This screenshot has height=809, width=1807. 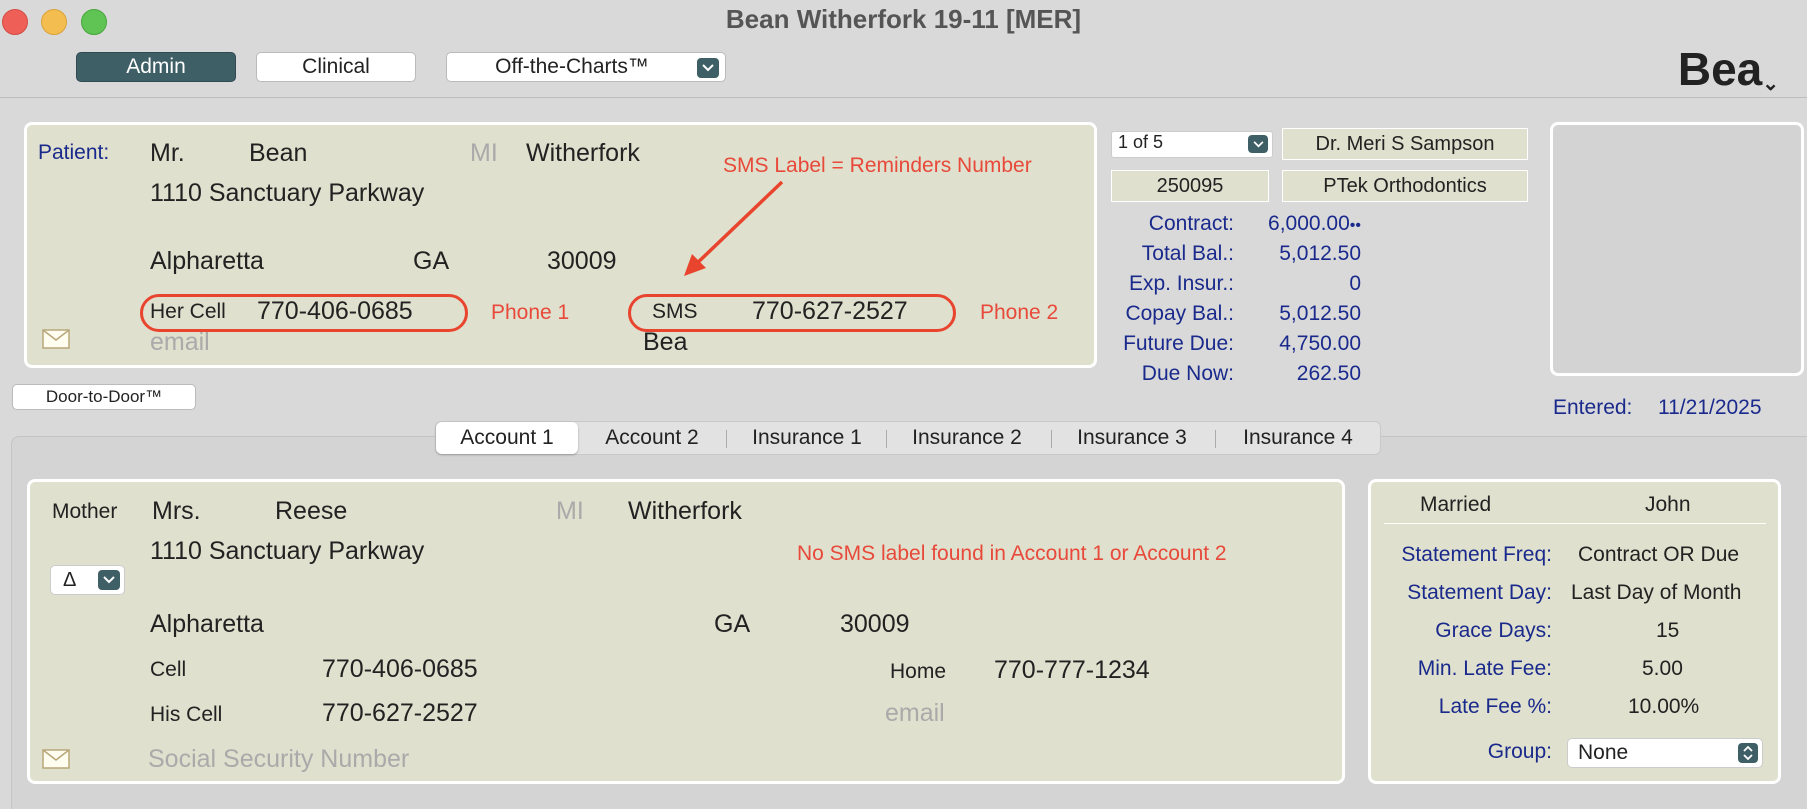 I want to click on phone2-highlight-oval, so click(x=792, y=313).